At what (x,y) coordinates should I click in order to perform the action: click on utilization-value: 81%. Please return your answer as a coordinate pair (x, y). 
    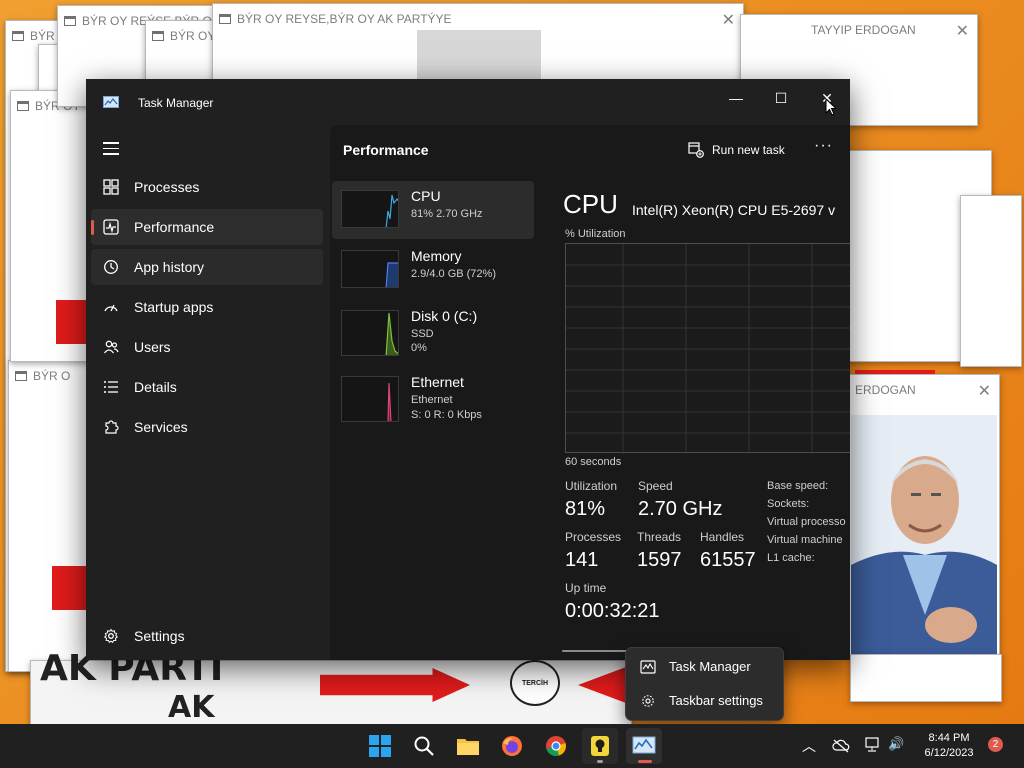
    Looking at the image, I should click on (585, 509).